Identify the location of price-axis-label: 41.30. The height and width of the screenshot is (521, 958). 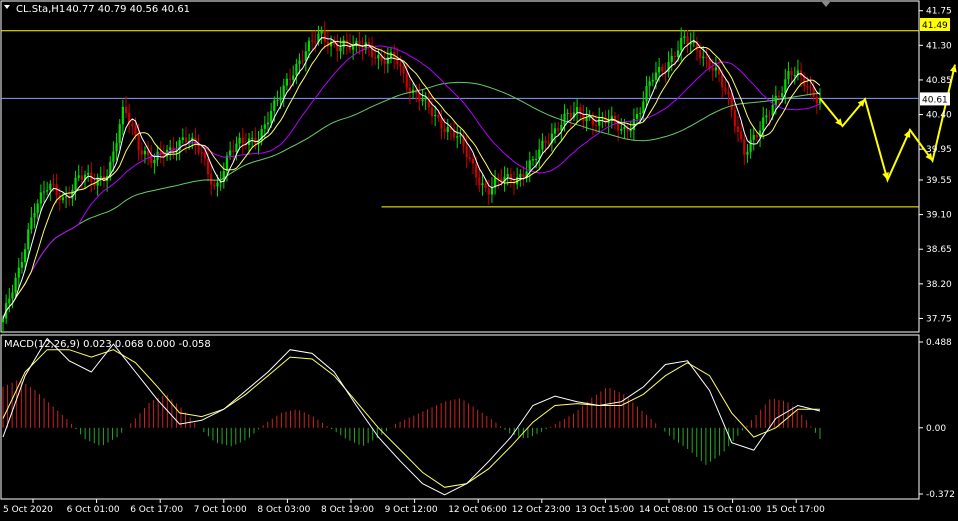
(939, 46).